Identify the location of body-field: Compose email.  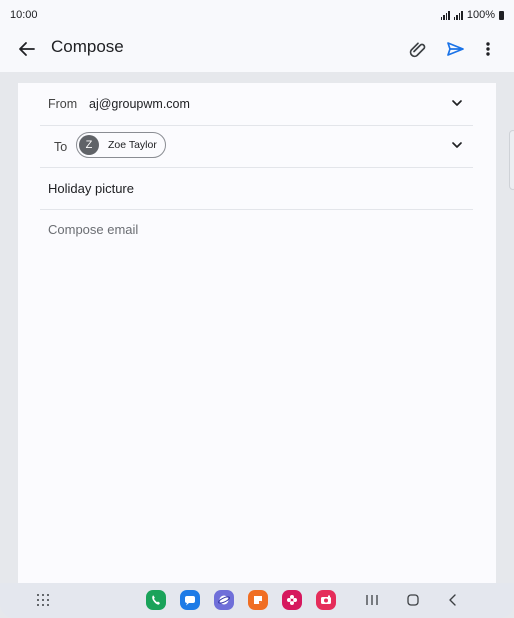
(93, 229).